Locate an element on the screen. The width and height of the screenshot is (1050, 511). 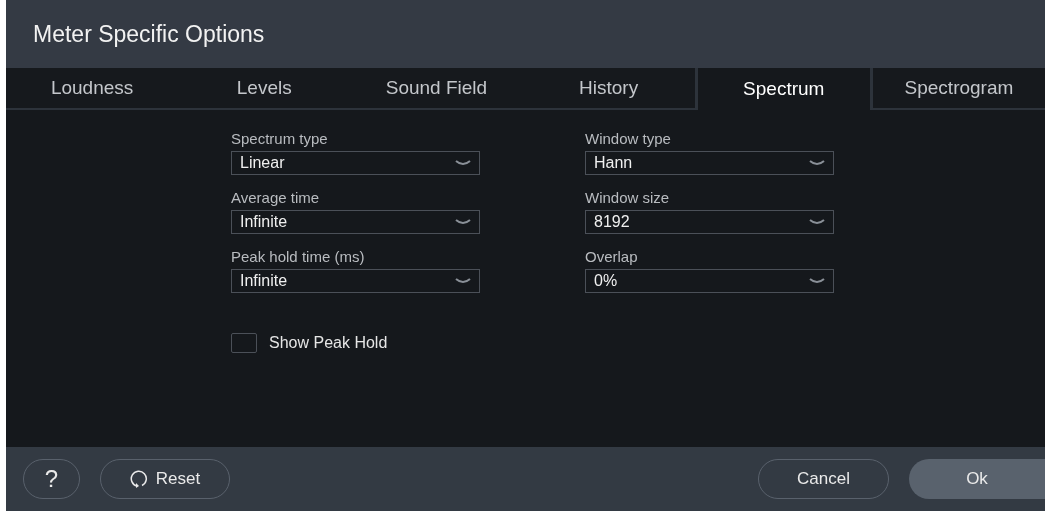
window-title: Meter Specific Options is located at coordinates (149, 34).